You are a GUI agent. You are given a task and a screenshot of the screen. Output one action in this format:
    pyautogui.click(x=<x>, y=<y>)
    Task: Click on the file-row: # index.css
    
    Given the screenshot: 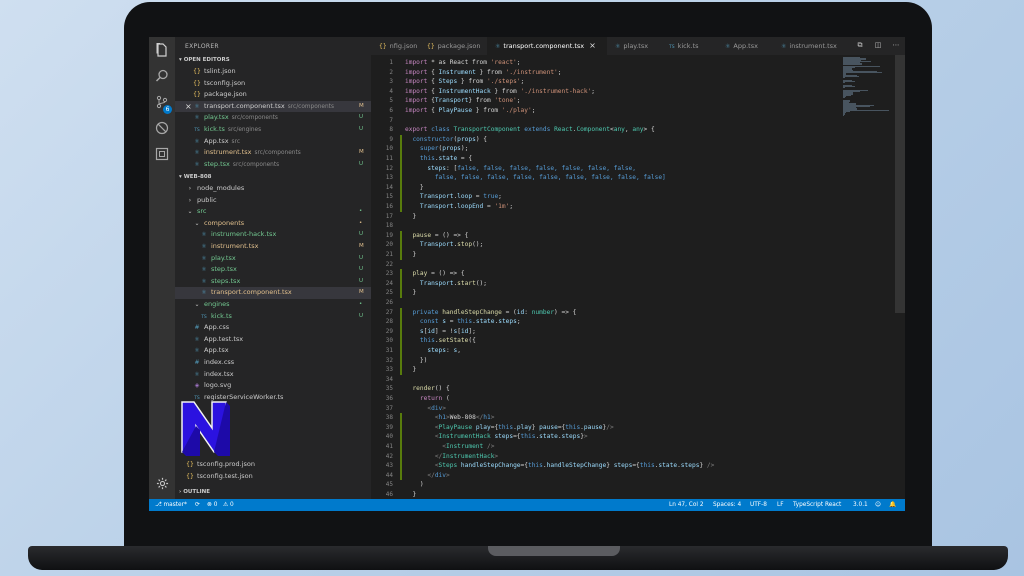 What is the action you would take?
    pyautogui.click(x=273, y=363)
    